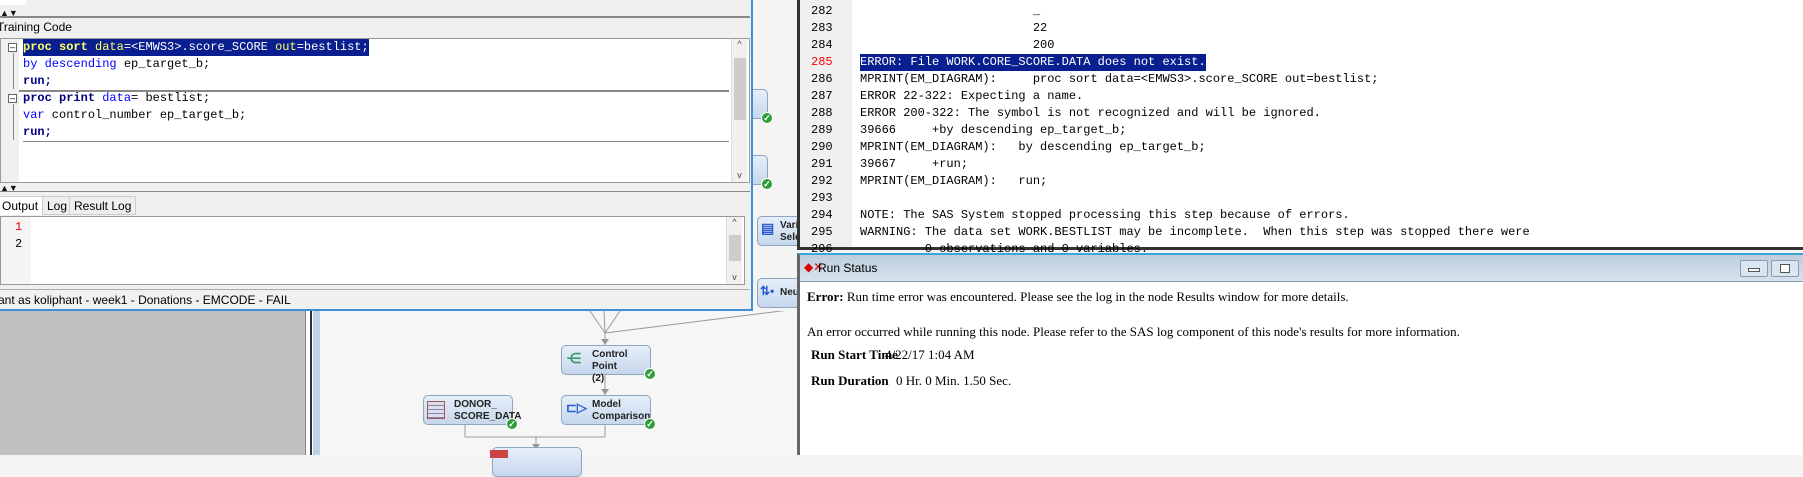  I want to click on splitter-toggle: ▲▼, so click(9, 189).